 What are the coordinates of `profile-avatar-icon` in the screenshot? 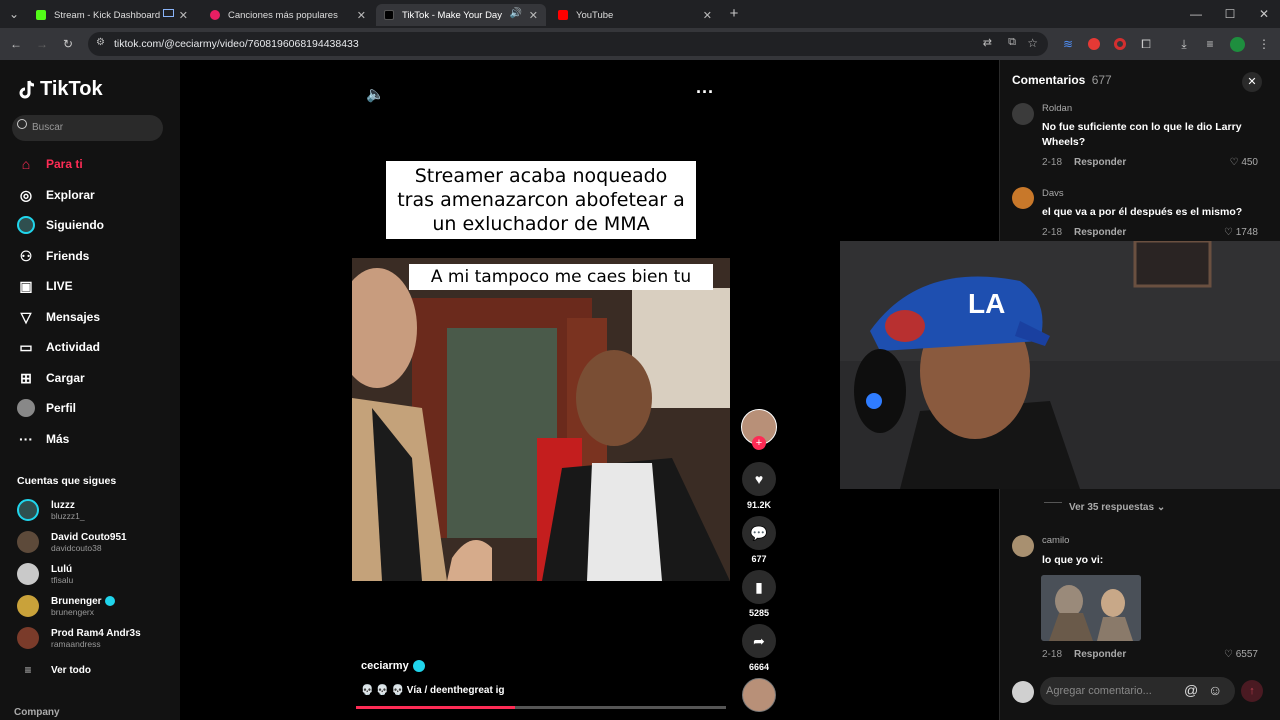 It's located at (1237, 44).